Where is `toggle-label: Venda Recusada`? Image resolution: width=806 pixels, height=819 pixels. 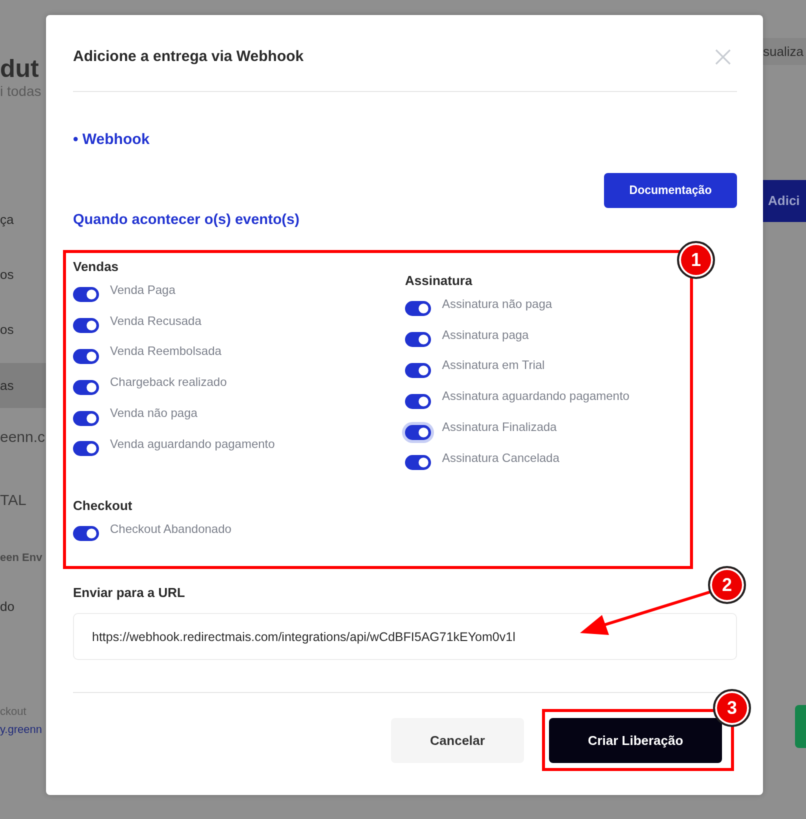
toggle-label: Venda Recusada is located at coordinates (156, 321).